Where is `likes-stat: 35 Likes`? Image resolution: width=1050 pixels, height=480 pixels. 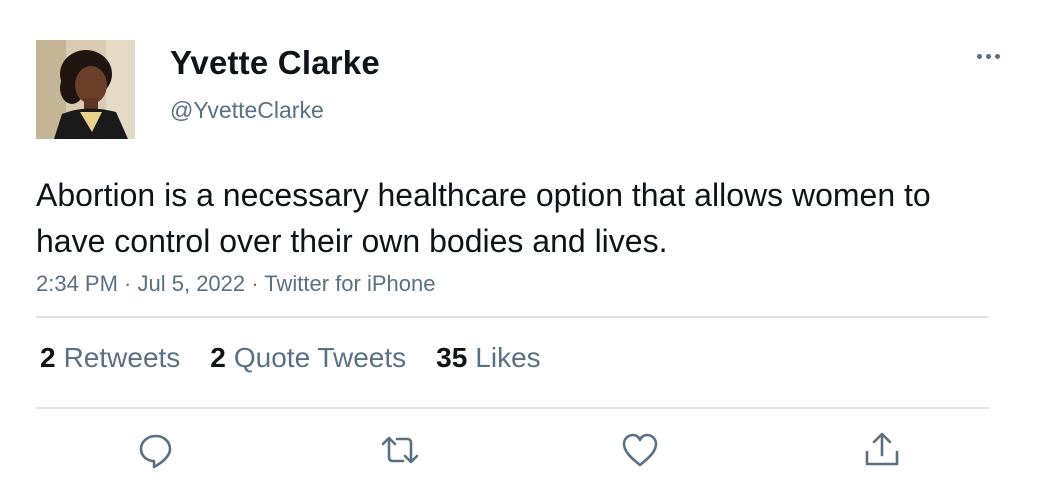
likes-stat: 35 Likes is located at coordinates (488, 358).